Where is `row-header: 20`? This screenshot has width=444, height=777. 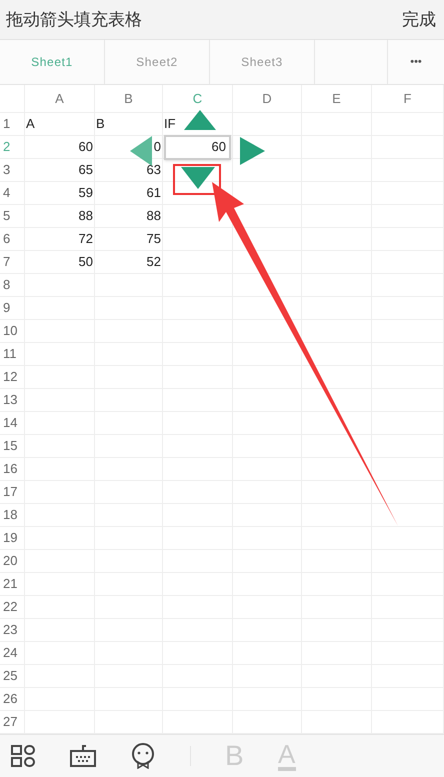 row-header: 20 is located at coordinates (12, 561).